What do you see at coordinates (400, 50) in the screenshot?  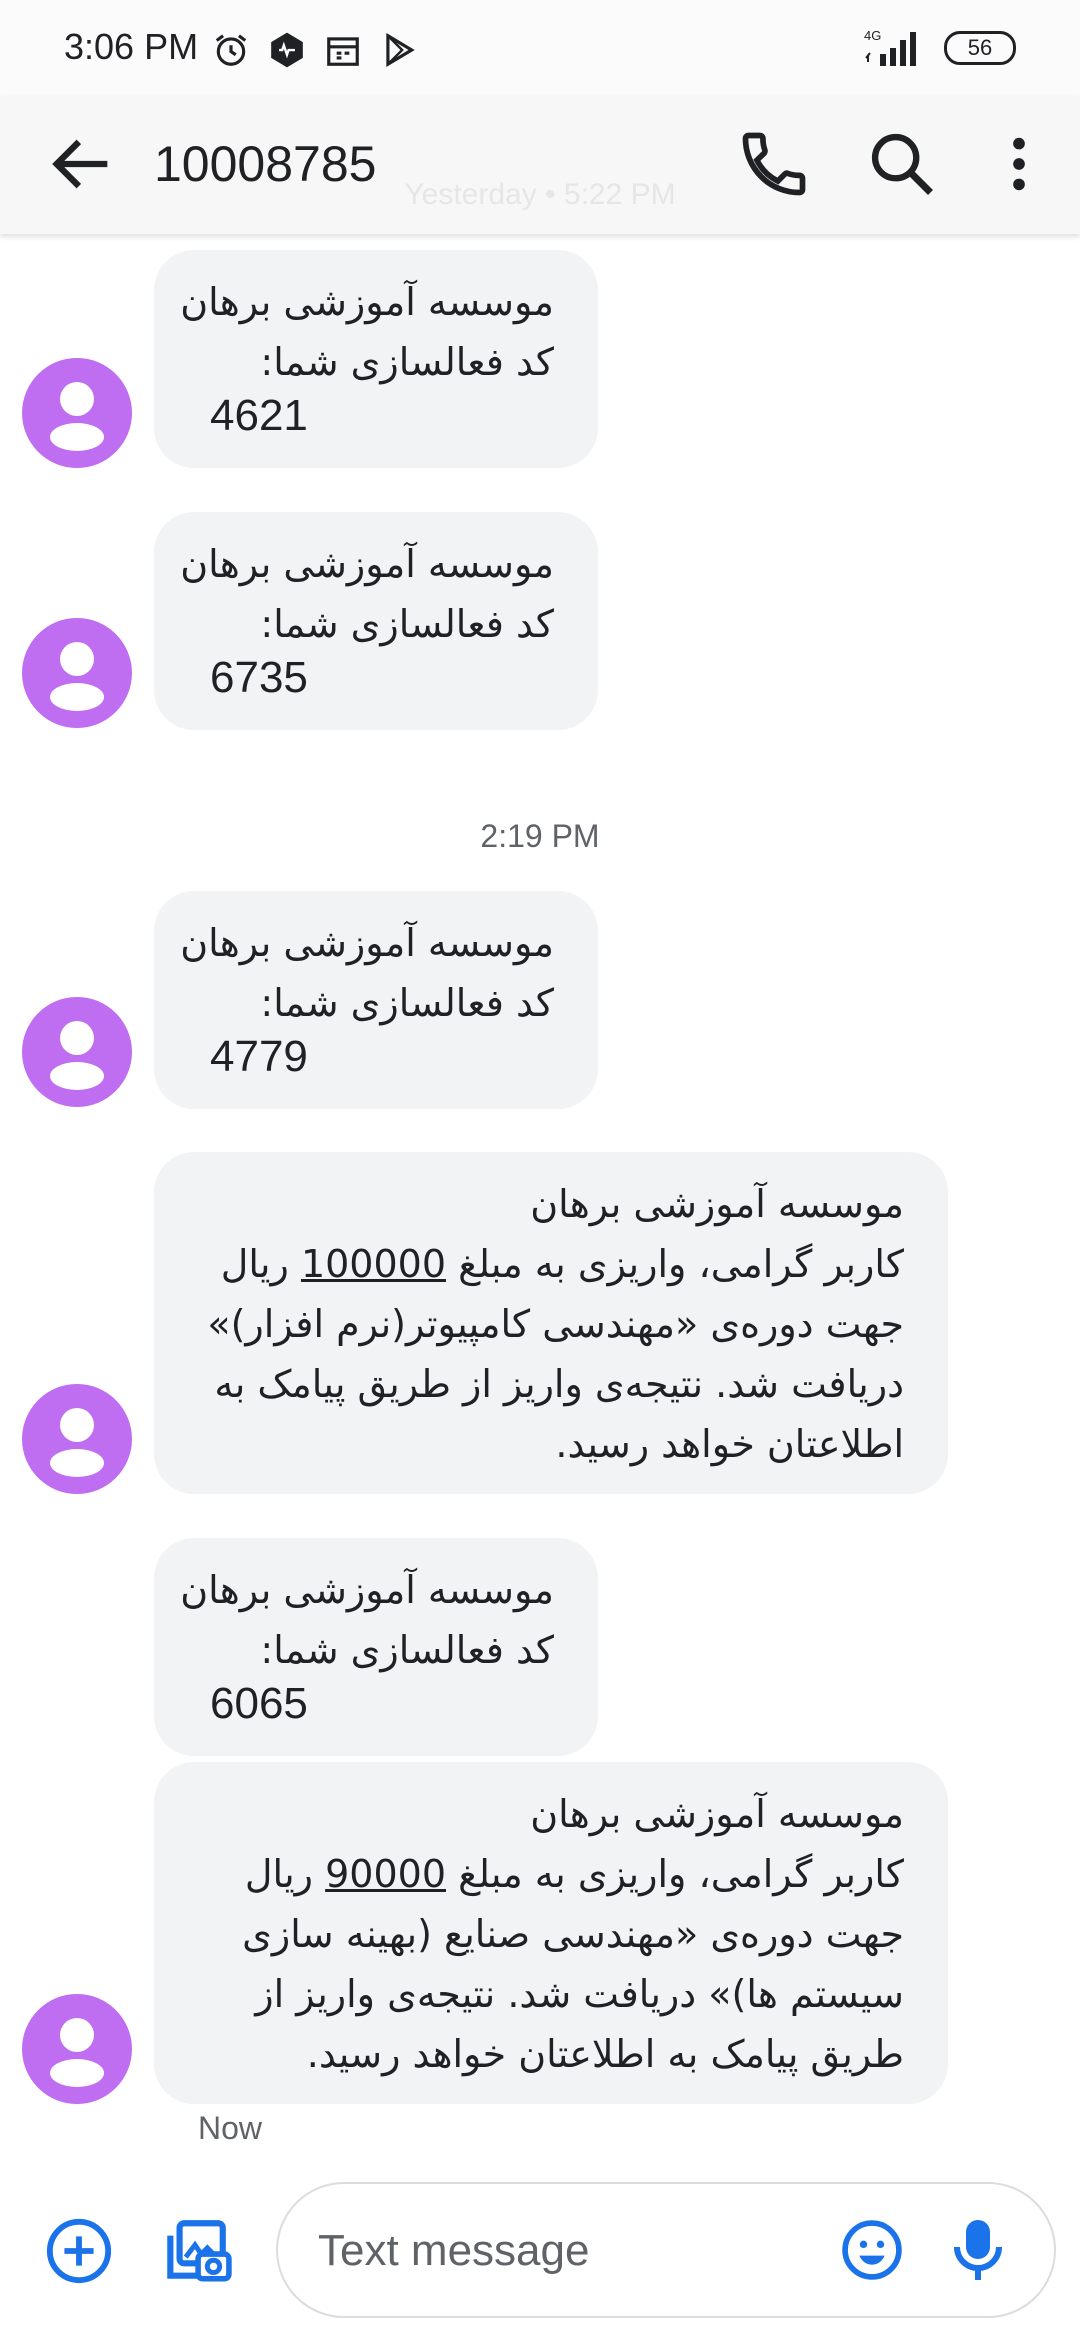 I see `play-store-icon` at bounding box center [400, 50].